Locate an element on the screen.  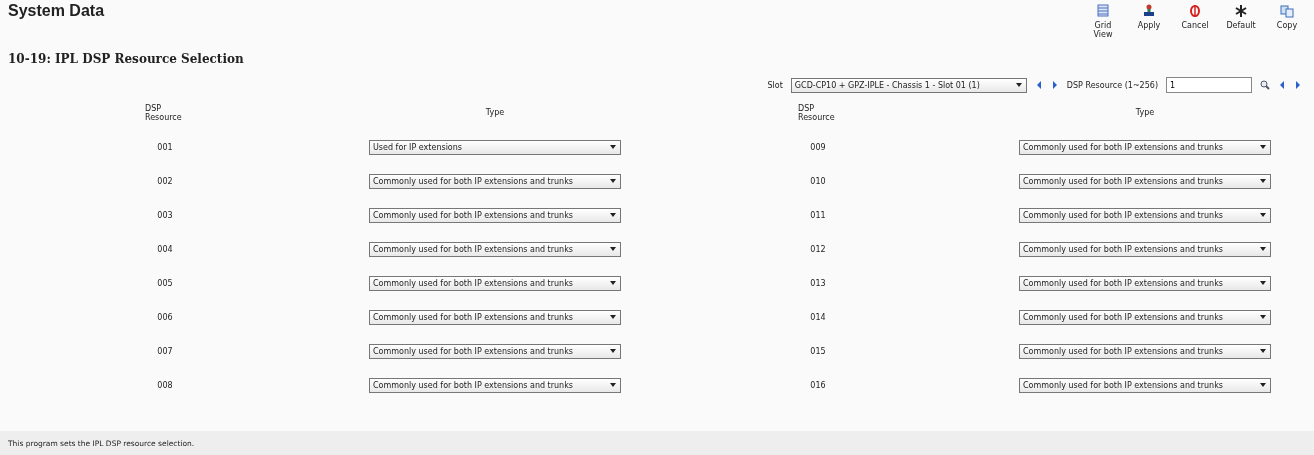
stamp-icon is located at coordinates (1149, 11).